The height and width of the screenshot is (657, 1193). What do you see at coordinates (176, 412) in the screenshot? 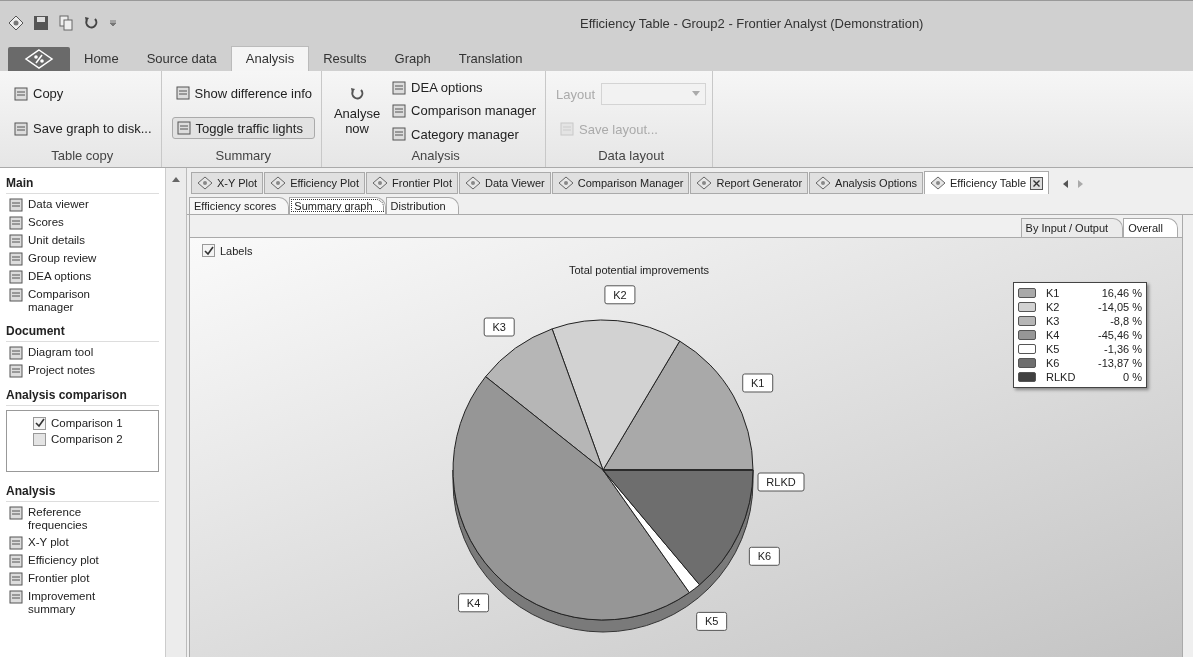
I see `sidebar-scrollbar` at bounding box center [176, 412].